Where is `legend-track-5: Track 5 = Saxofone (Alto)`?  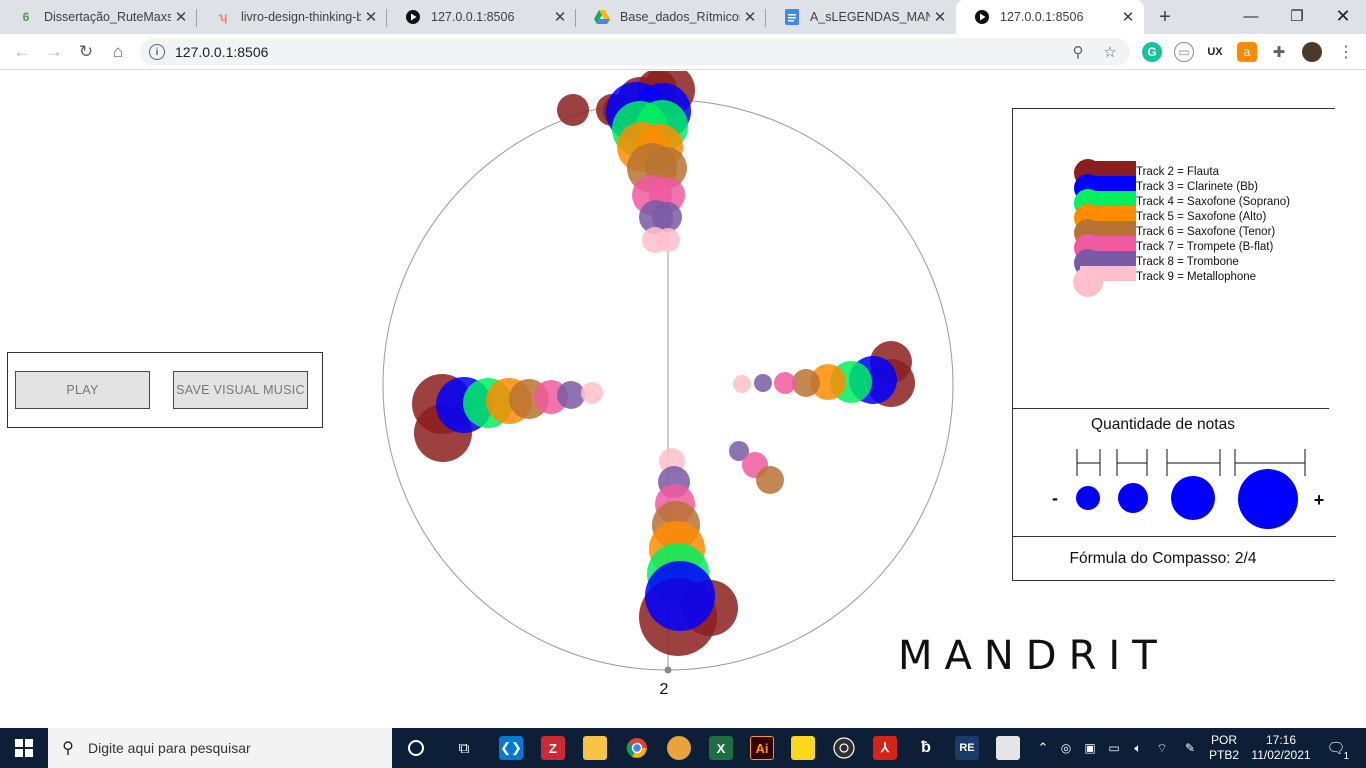 legend-track-5: Track 5 = Saxofone (Alto) is located at coordinates (1201, 217).